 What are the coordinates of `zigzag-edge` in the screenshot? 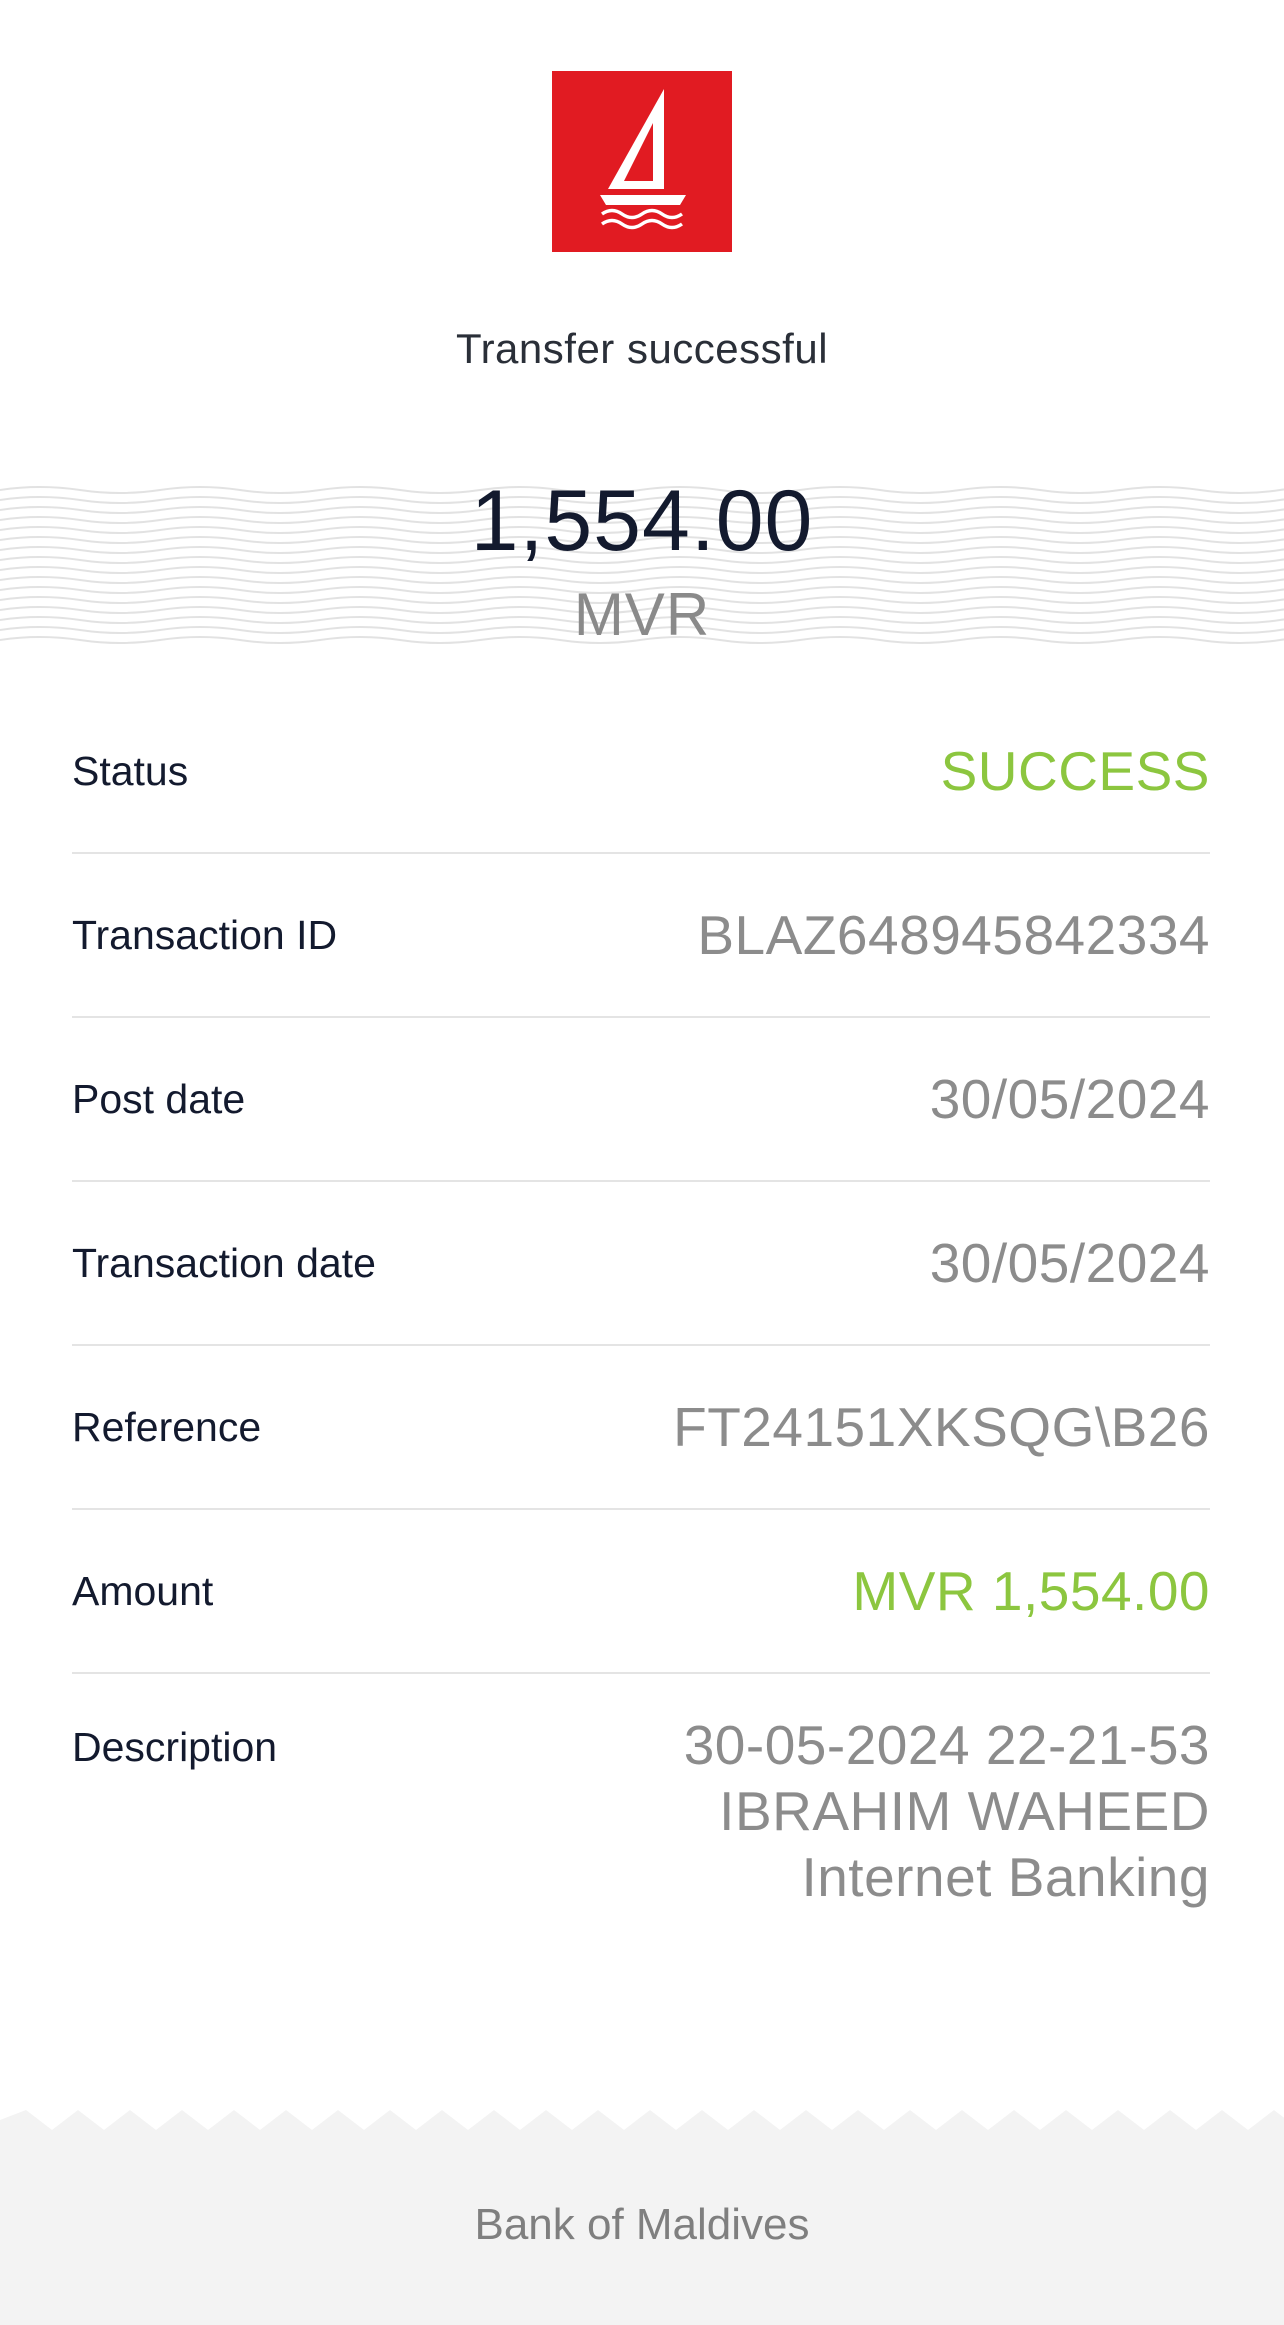 It's located at (642, 2125).